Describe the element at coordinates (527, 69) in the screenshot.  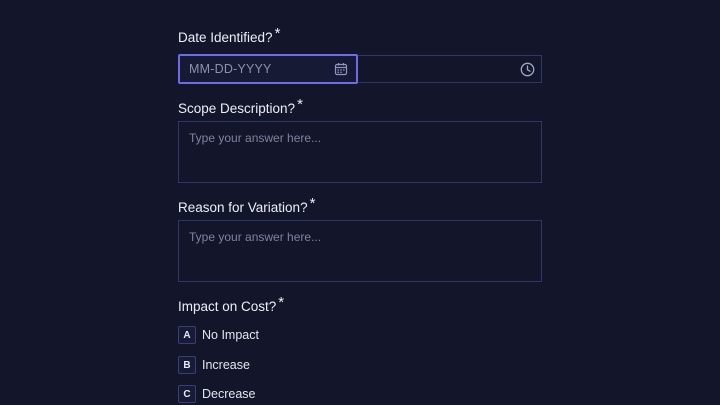
I see `clock-icon` at that location.